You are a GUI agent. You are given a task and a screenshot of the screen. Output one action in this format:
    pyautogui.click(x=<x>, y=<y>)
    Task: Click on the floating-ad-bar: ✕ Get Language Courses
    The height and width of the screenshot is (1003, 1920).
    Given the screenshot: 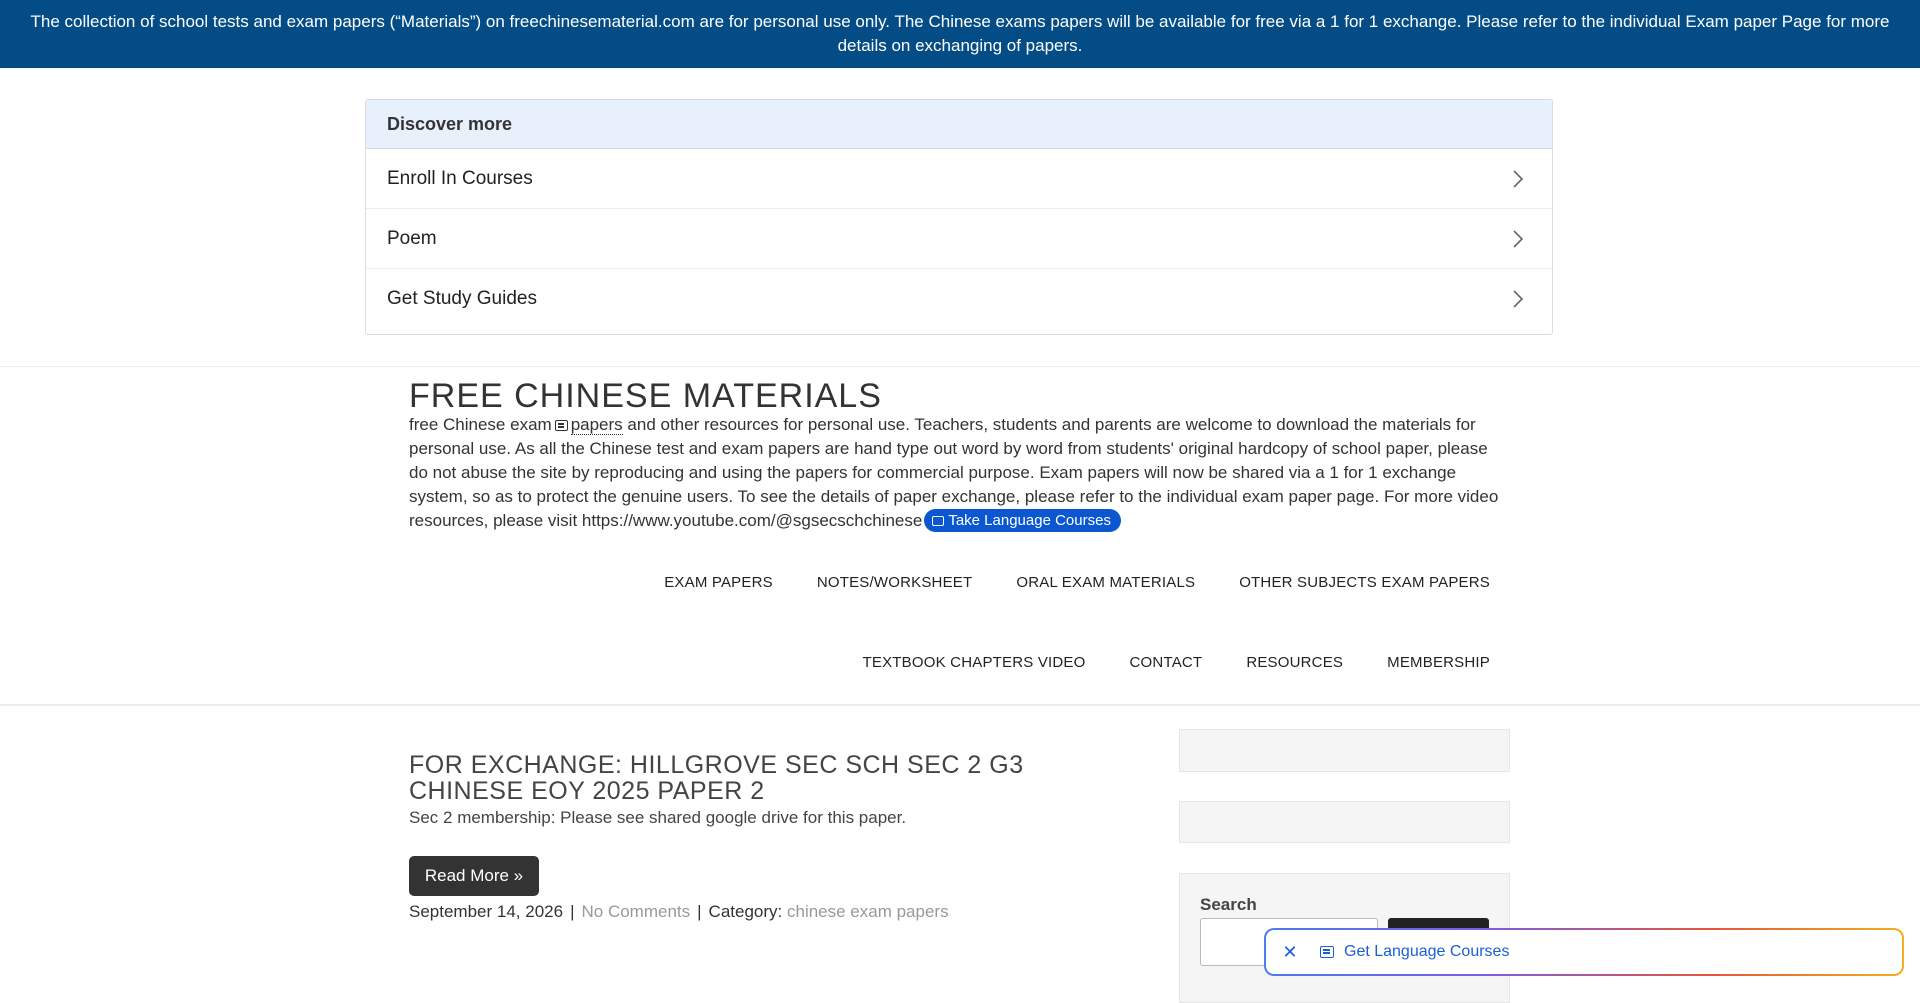 What is the action you would take?
    pyautogui.click(x=1584, y=952)
    